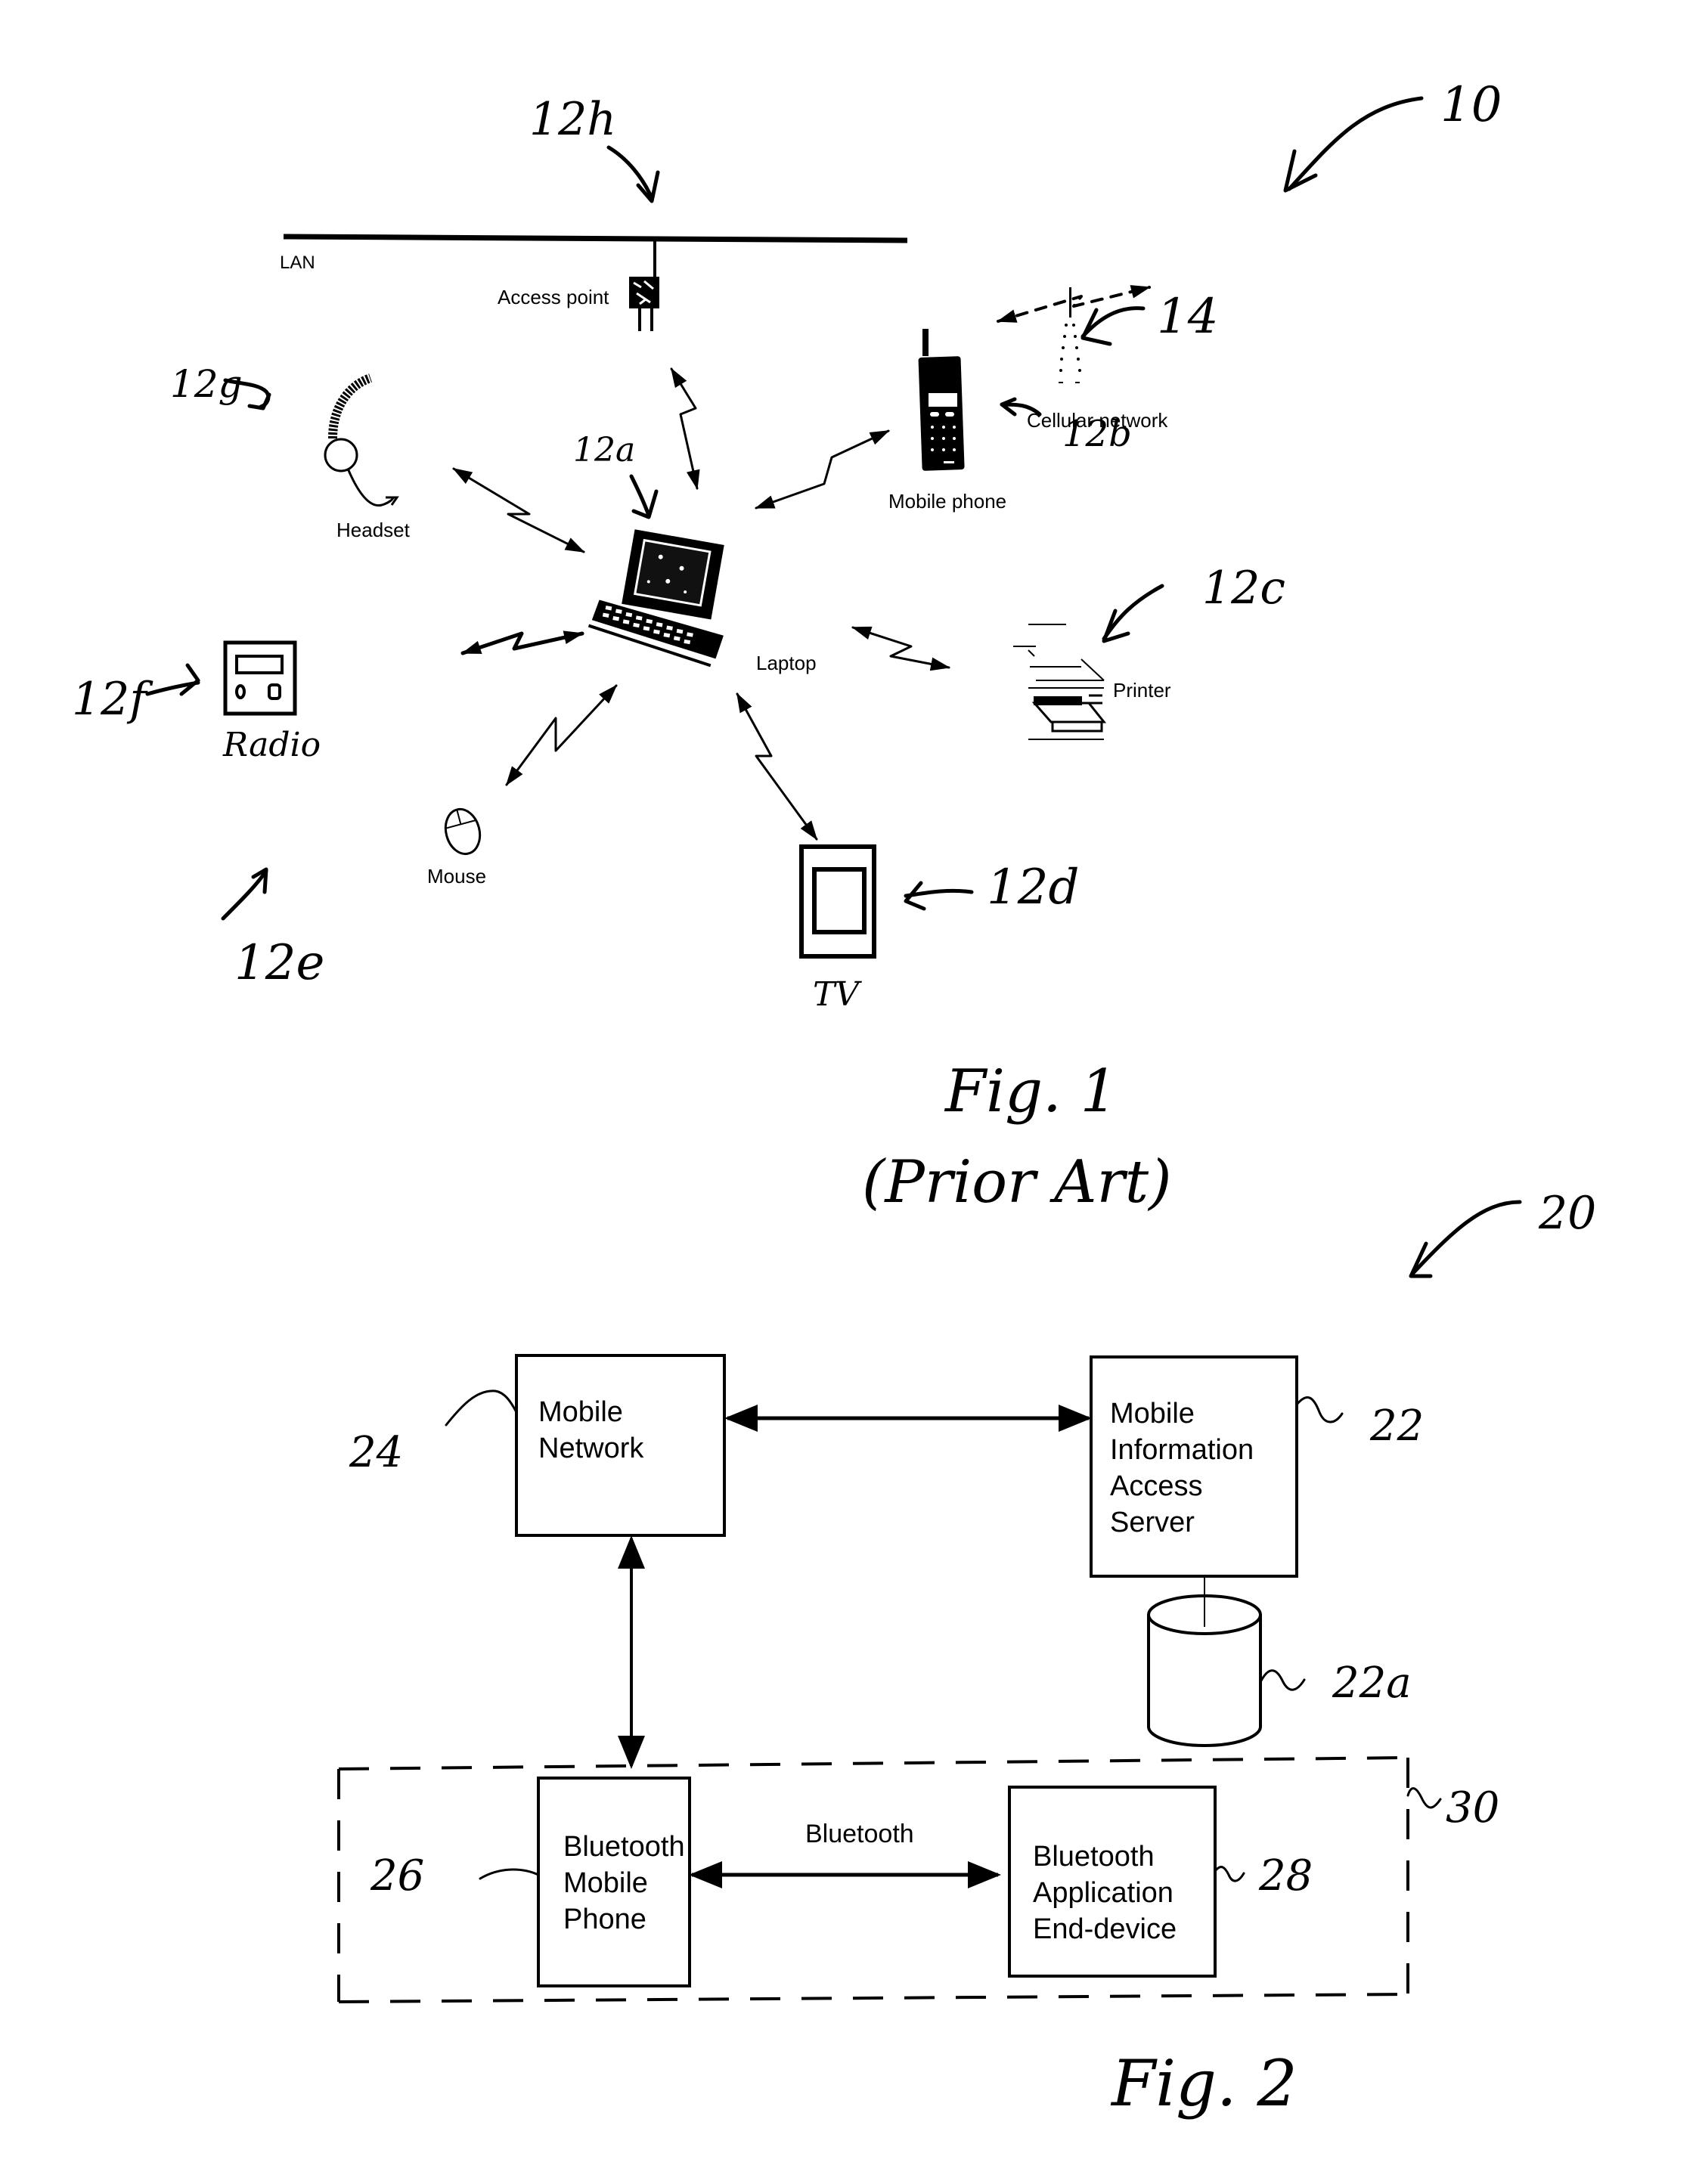  What do you see at coordinates (594, 183) in the screenshot?
I see `lan: LAN 12h` at bounding box center [594, 183].